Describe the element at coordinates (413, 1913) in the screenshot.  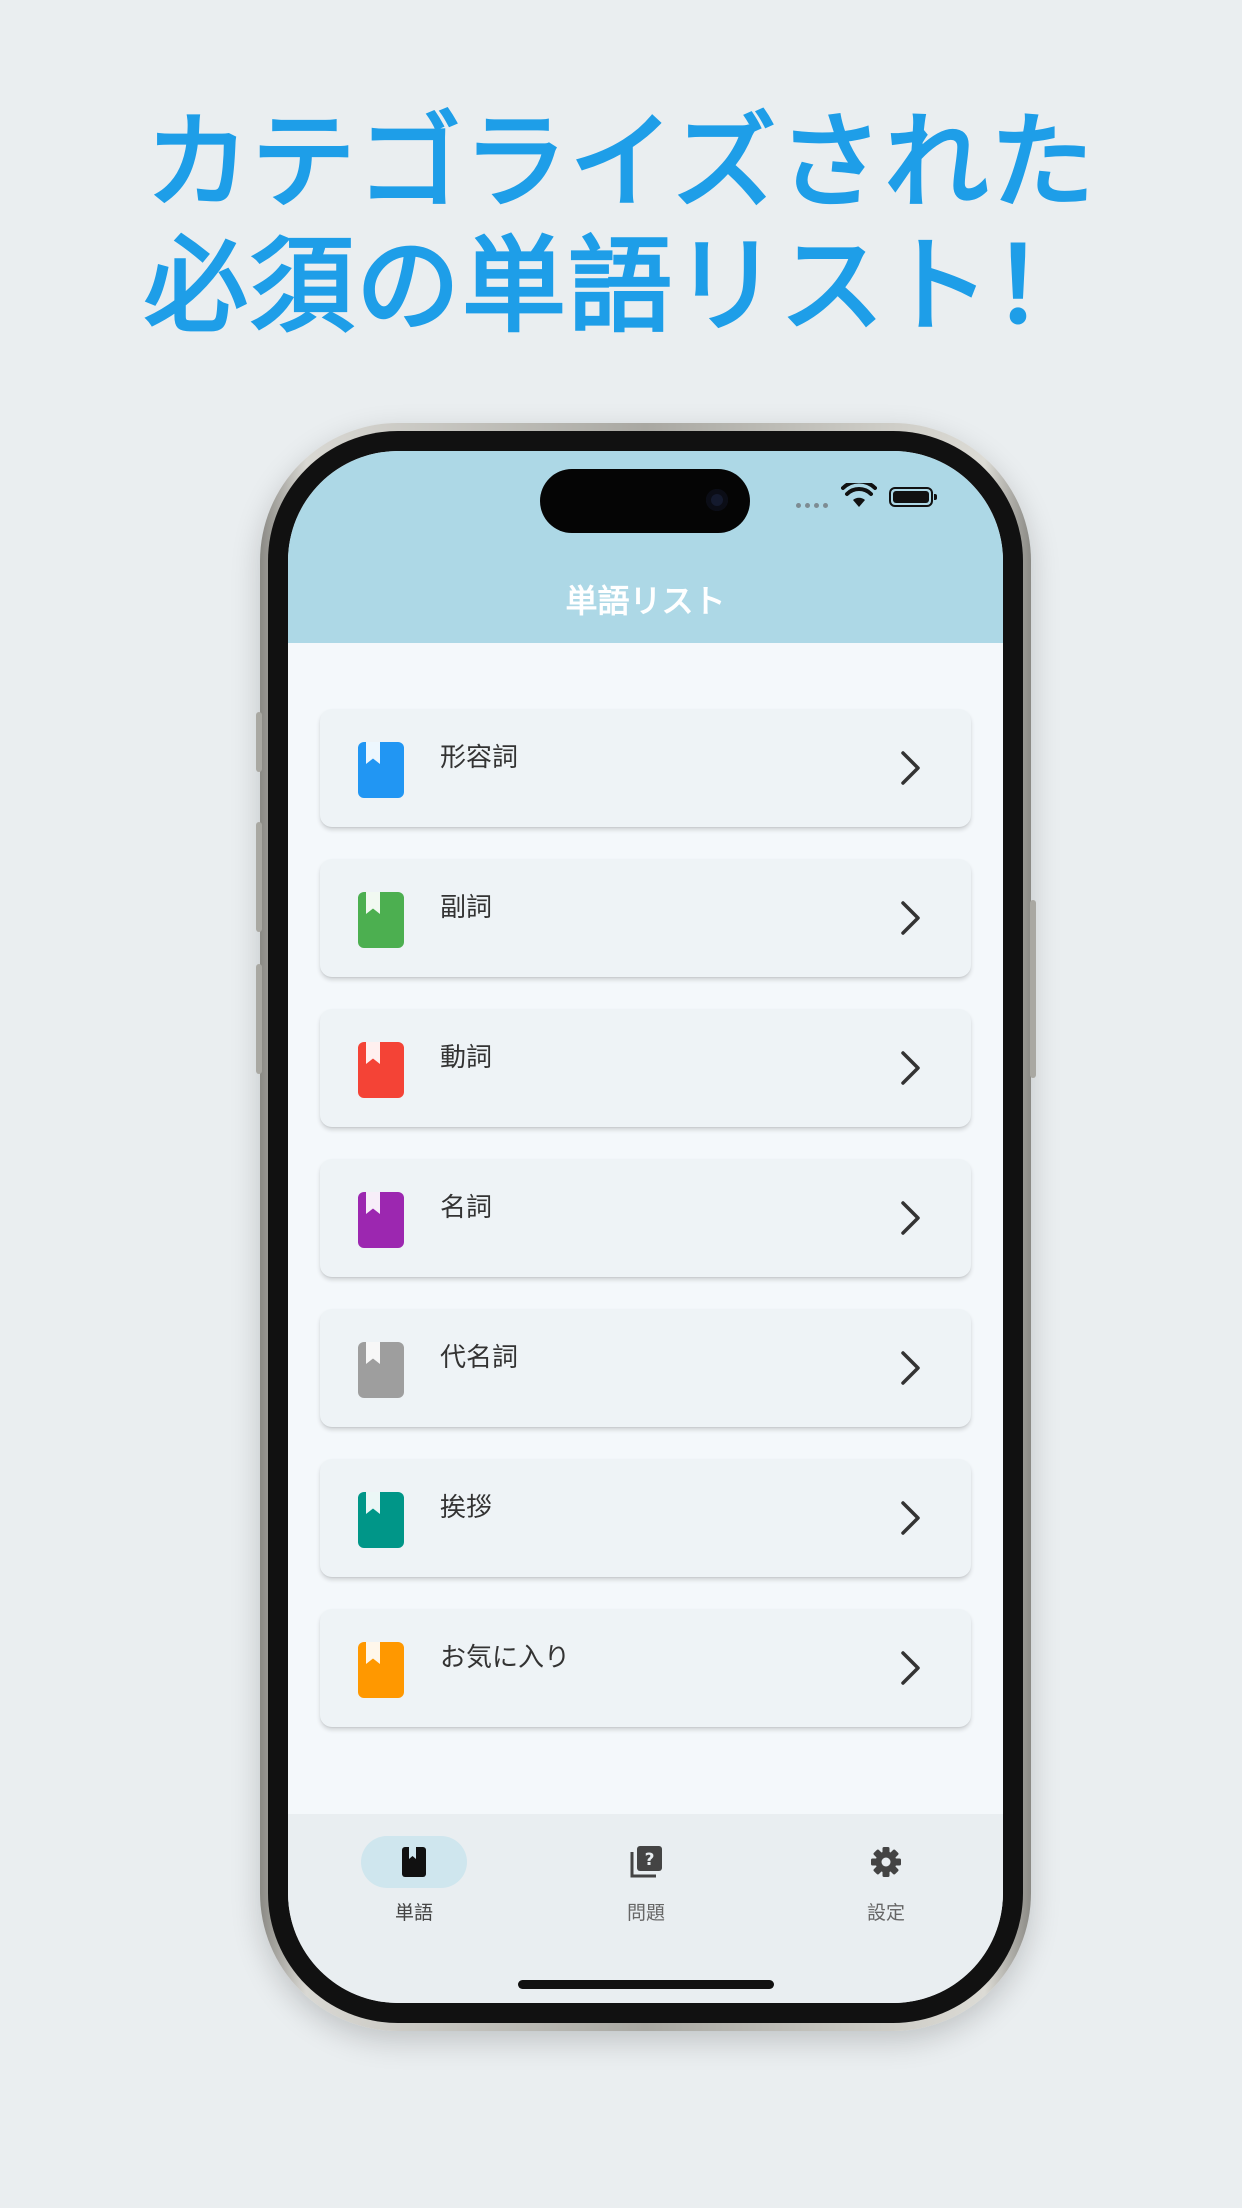
I see `tab-label: 単語` at that location.